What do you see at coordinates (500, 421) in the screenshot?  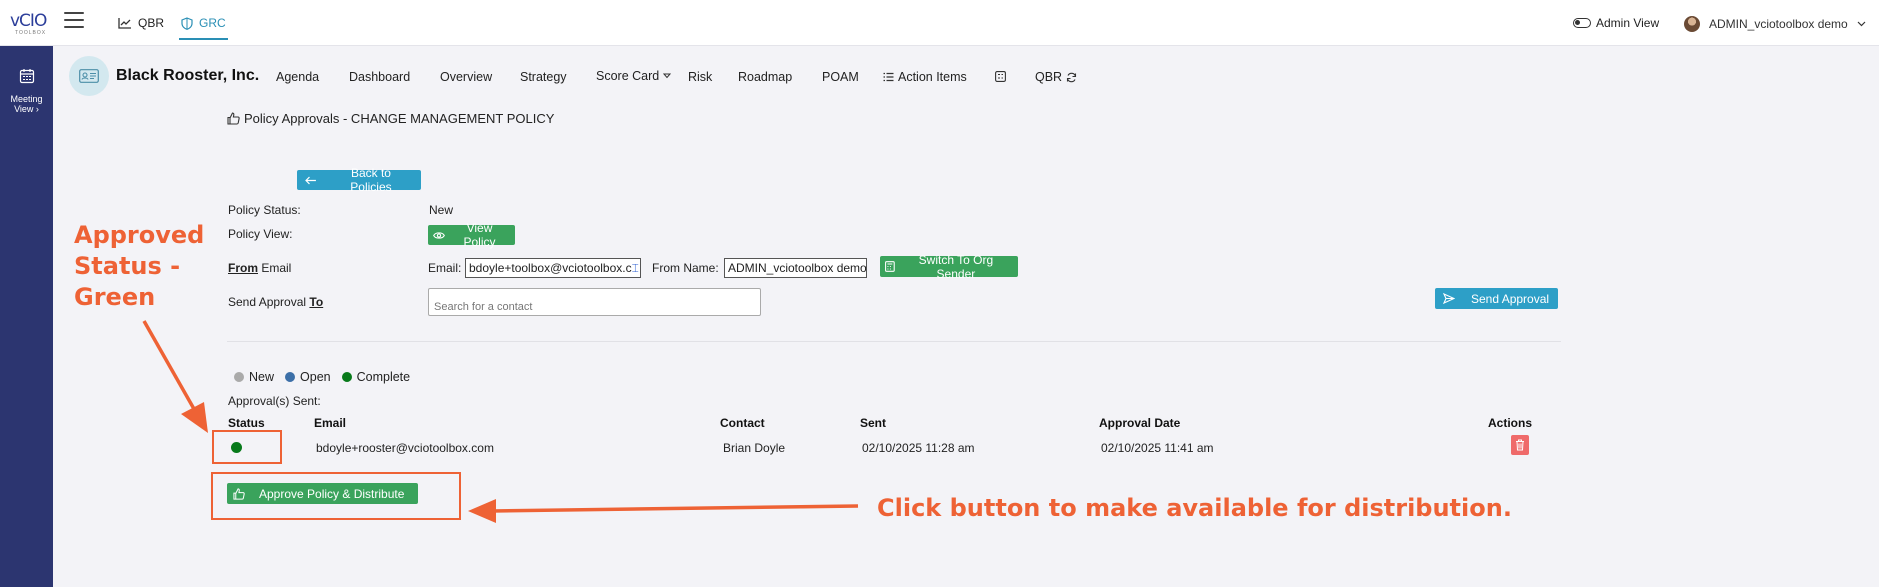 I see `annotation-arrows` at bounding box center [500, 421].